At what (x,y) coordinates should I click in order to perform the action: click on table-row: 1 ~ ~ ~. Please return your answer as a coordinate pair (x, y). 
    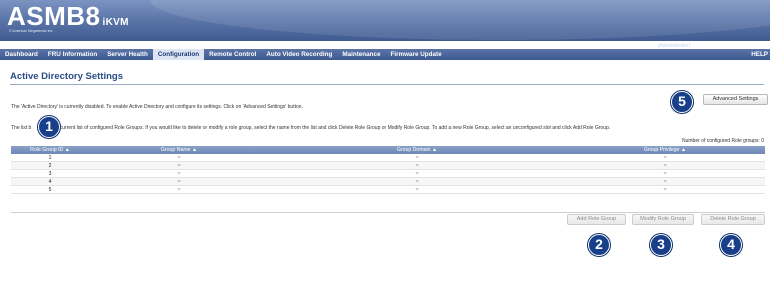
    Looking at the image, I should click on (388, 158).